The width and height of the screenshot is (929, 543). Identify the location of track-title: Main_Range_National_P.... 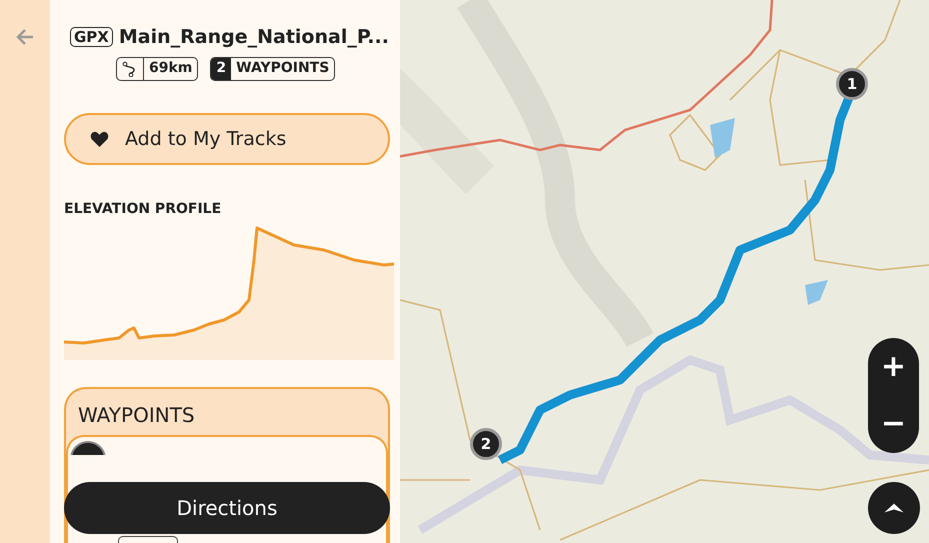
(253, 37).